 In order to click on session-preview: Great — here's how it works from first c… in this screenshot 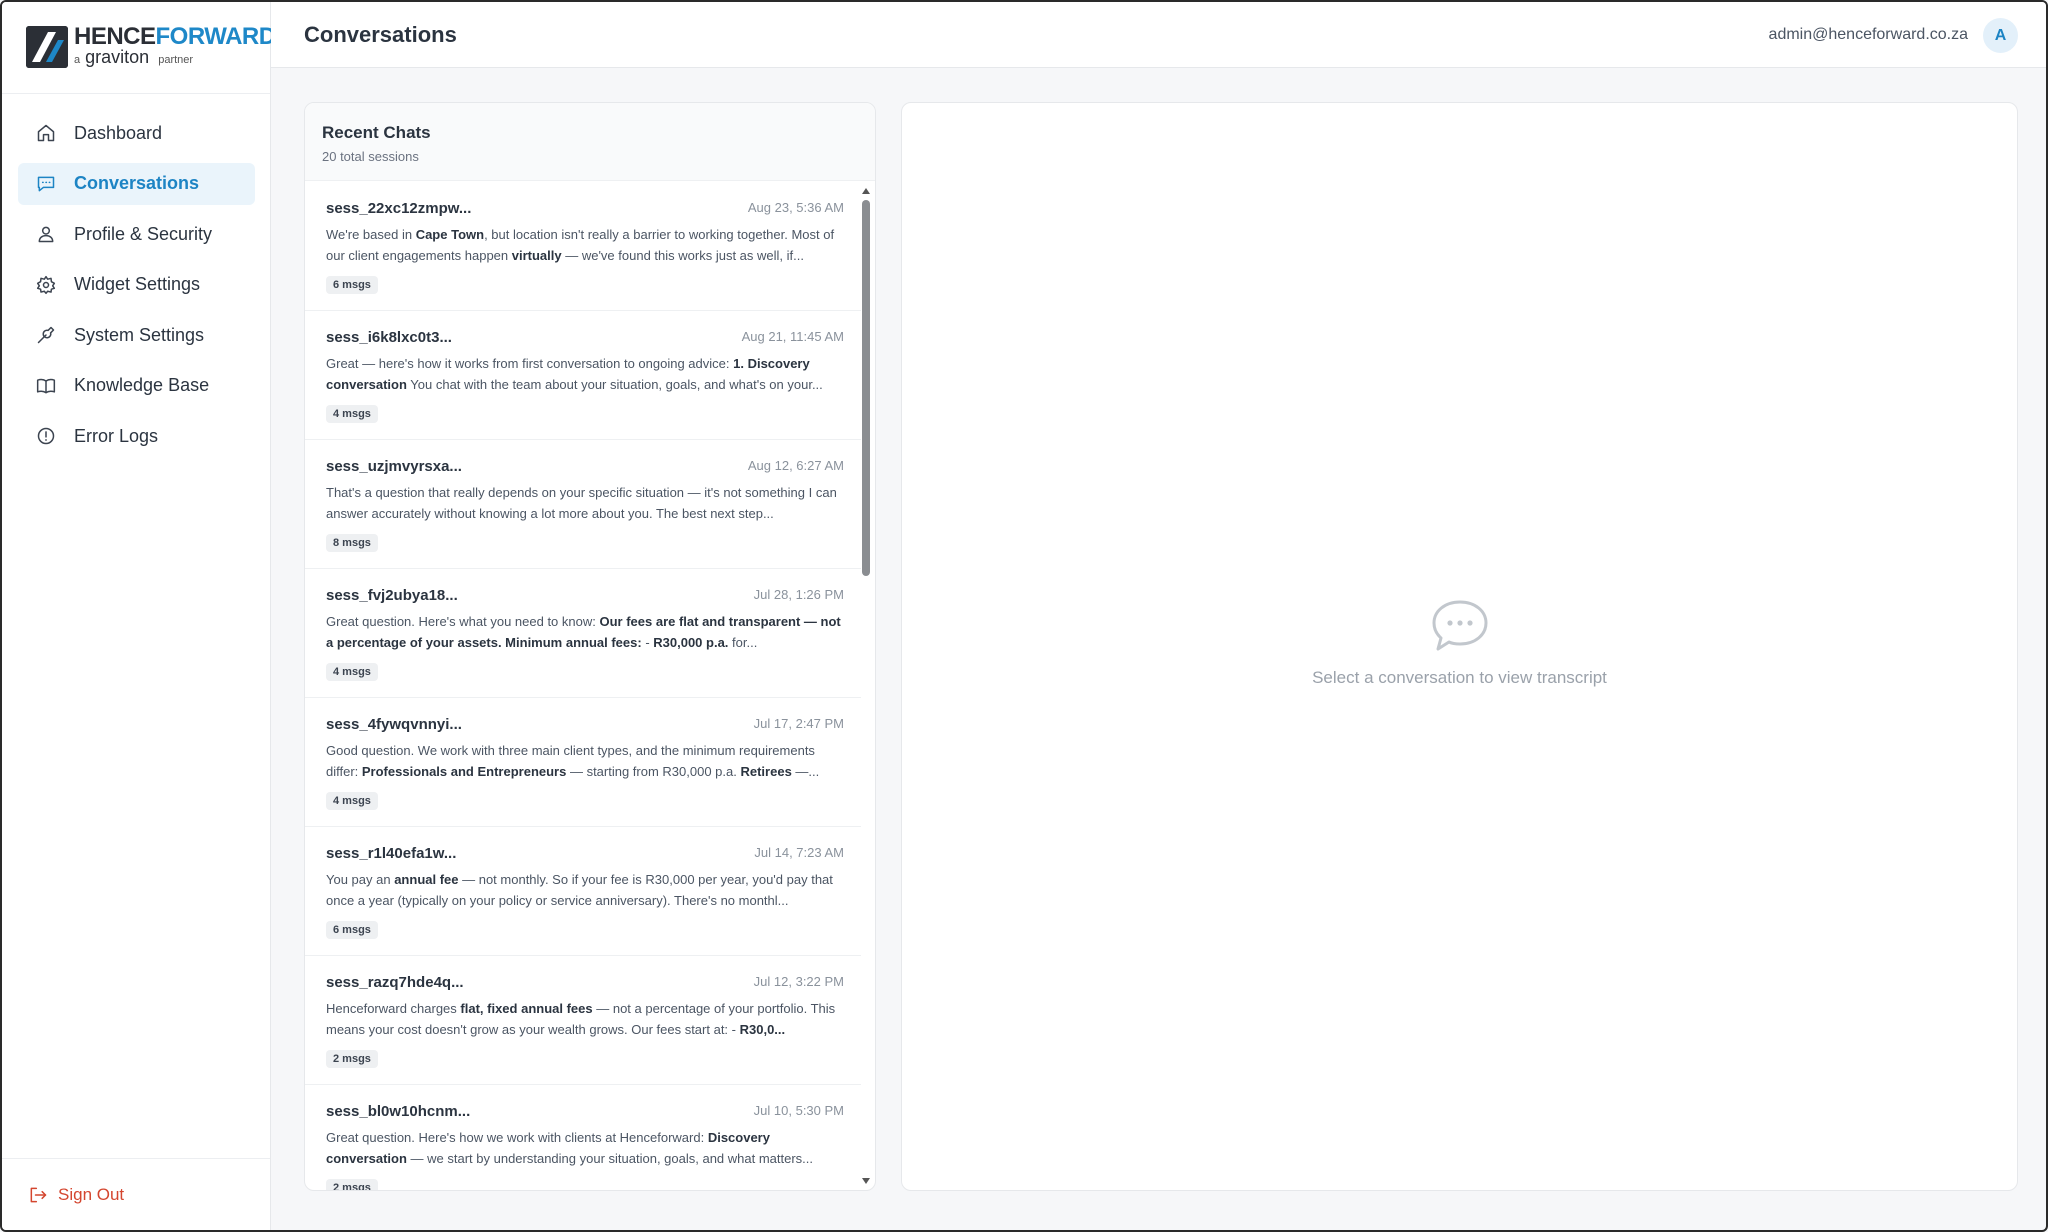, I will do `click(574, 374)`.